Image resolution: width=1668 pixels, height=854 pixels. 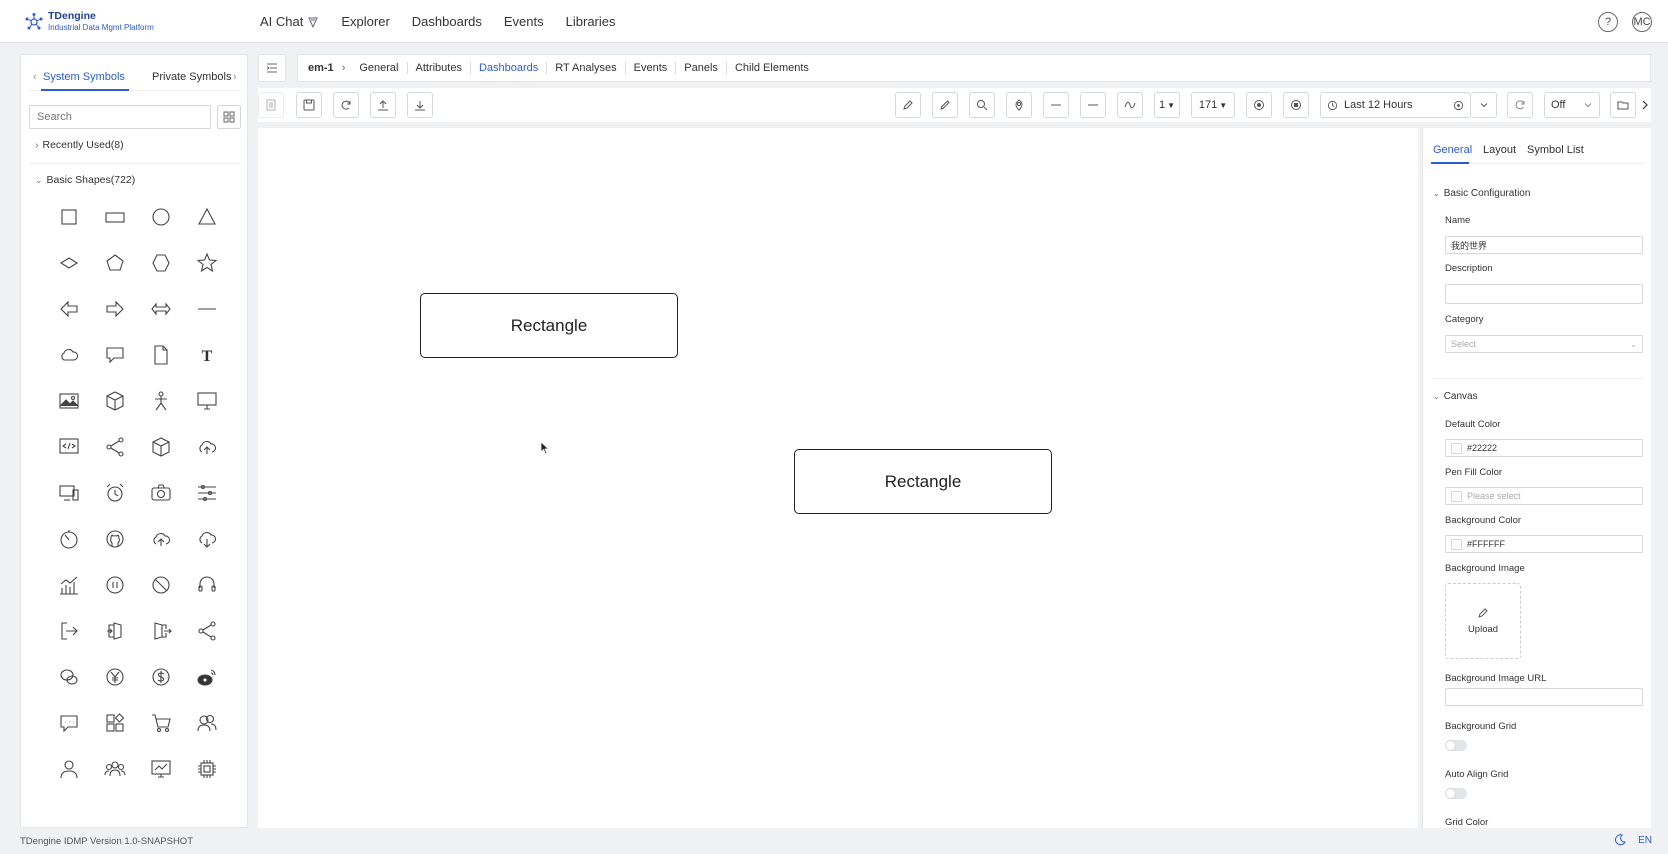 I want to click on description-field, so click(x=1544, y=294).